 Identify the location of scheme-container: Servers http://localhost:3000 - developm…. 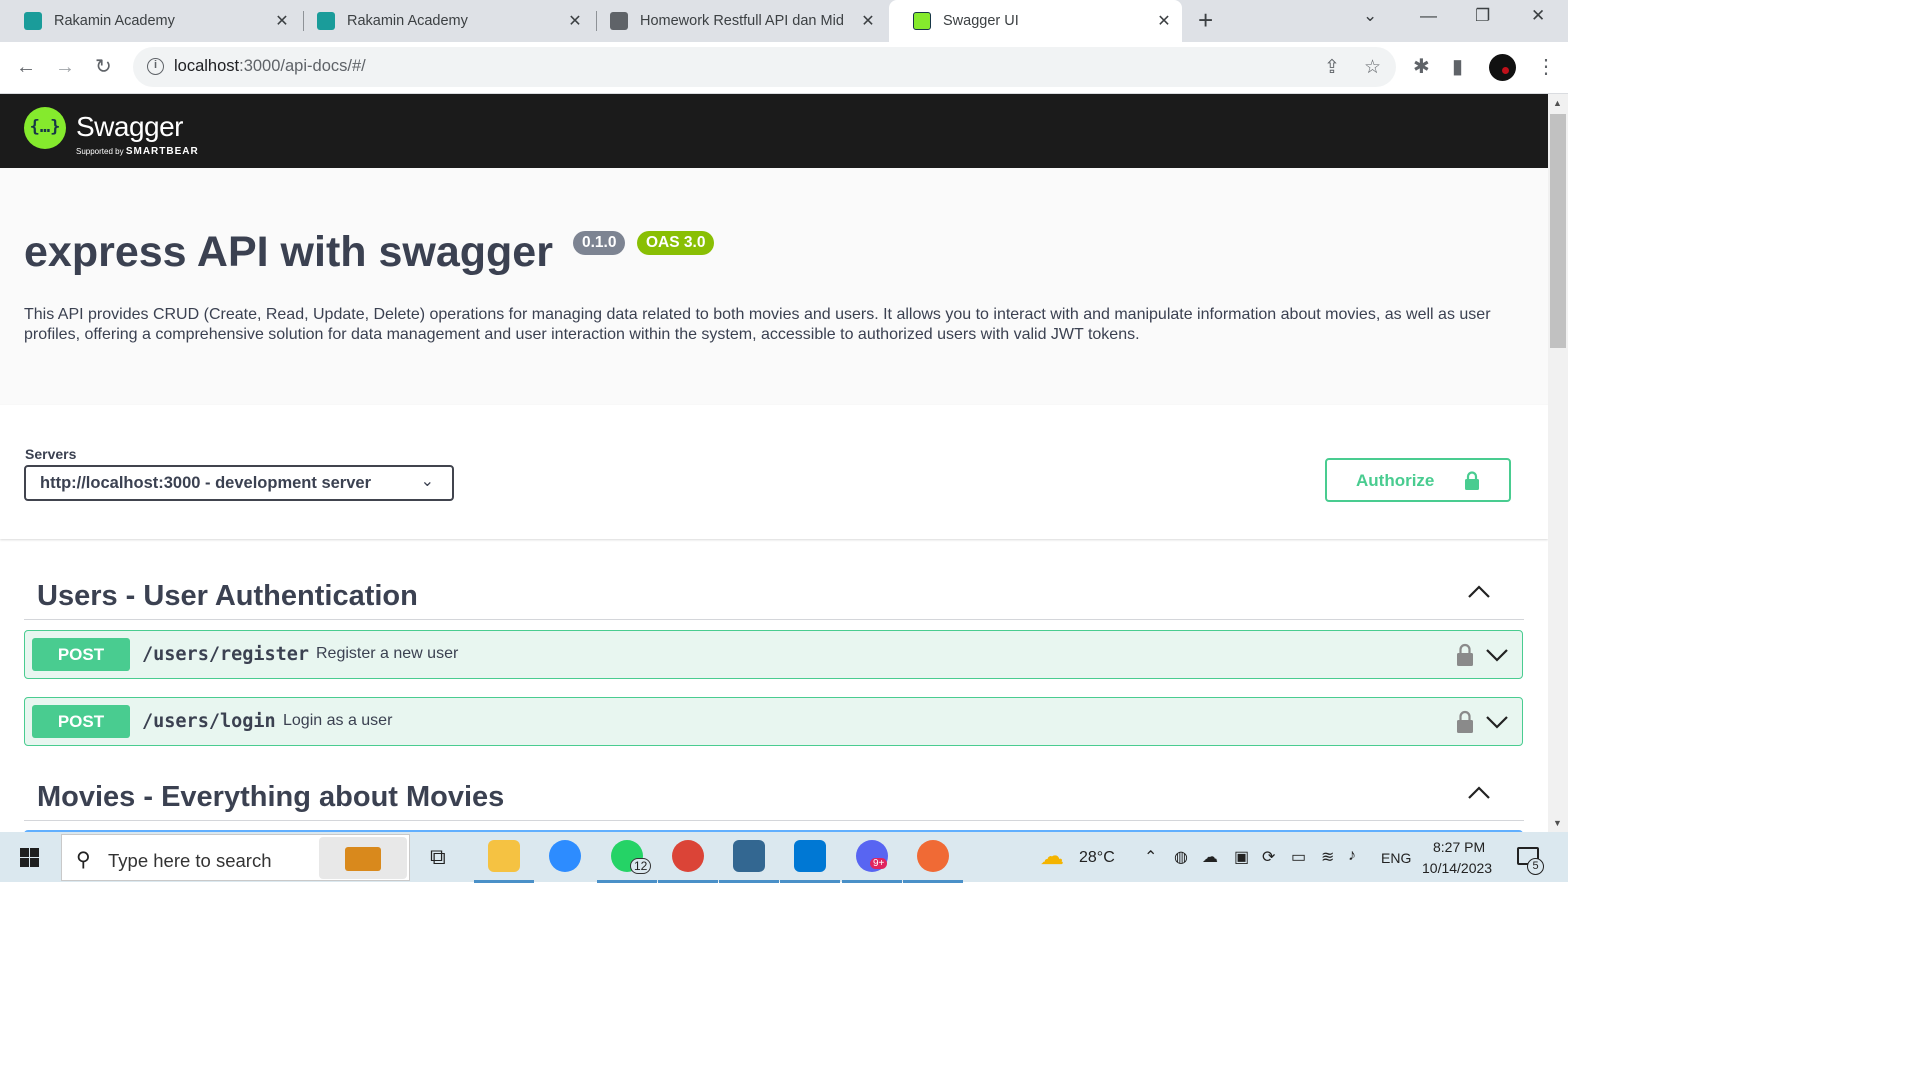
(774, 472).